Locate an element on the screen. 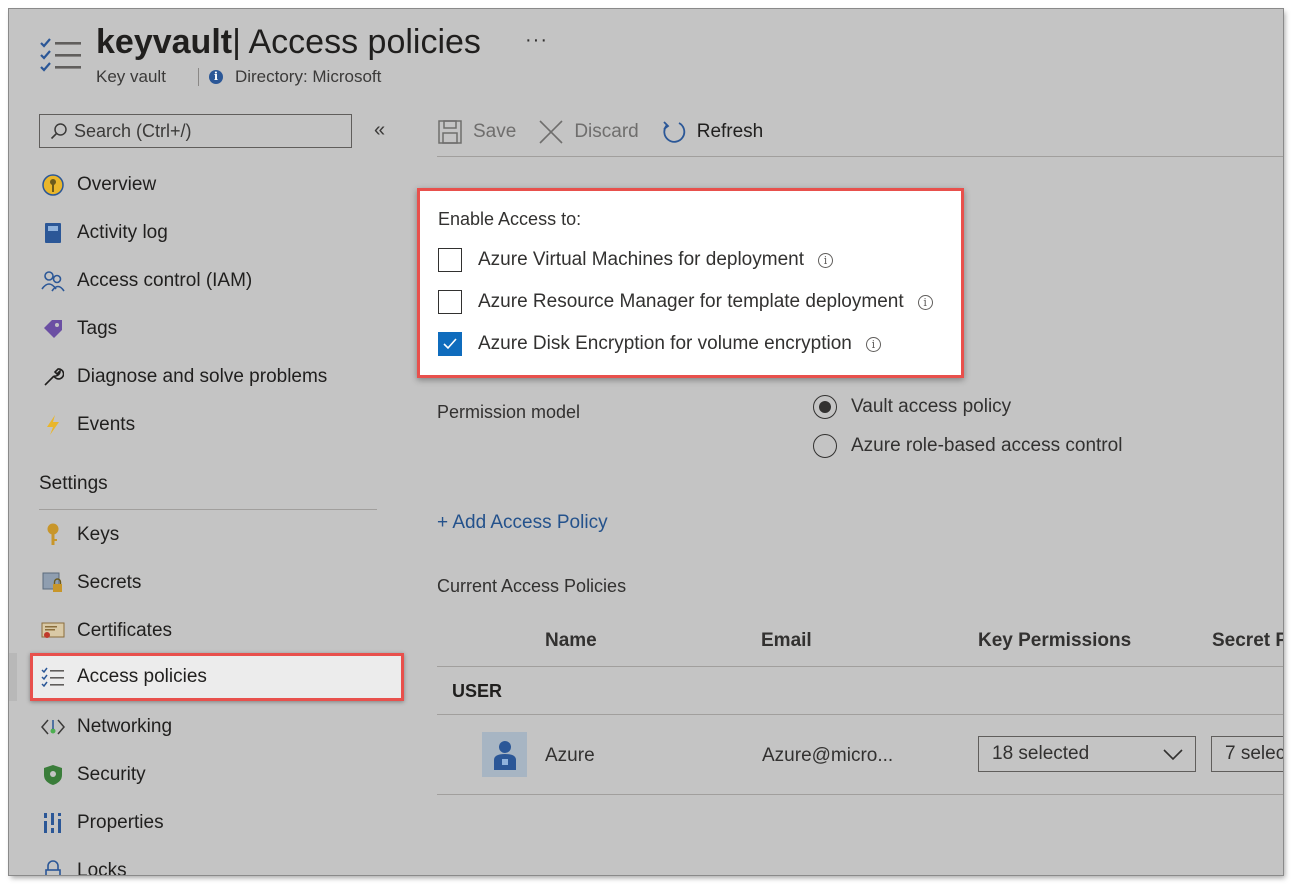  resource-type: Key vault is located at coordinates (131, 76).